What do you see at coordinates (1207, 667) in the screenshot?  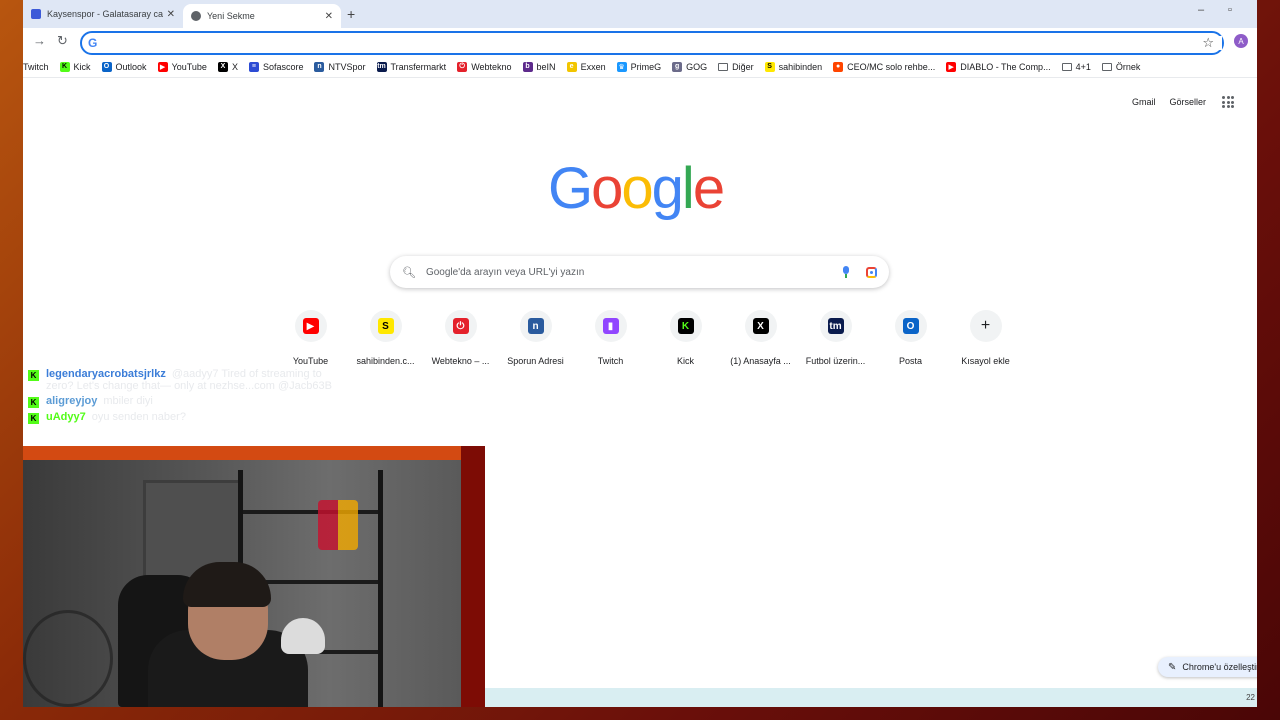 I see `customize-chrome-button: ✎ Chrome'u özelleştir` at bounding box center [1207, 667].